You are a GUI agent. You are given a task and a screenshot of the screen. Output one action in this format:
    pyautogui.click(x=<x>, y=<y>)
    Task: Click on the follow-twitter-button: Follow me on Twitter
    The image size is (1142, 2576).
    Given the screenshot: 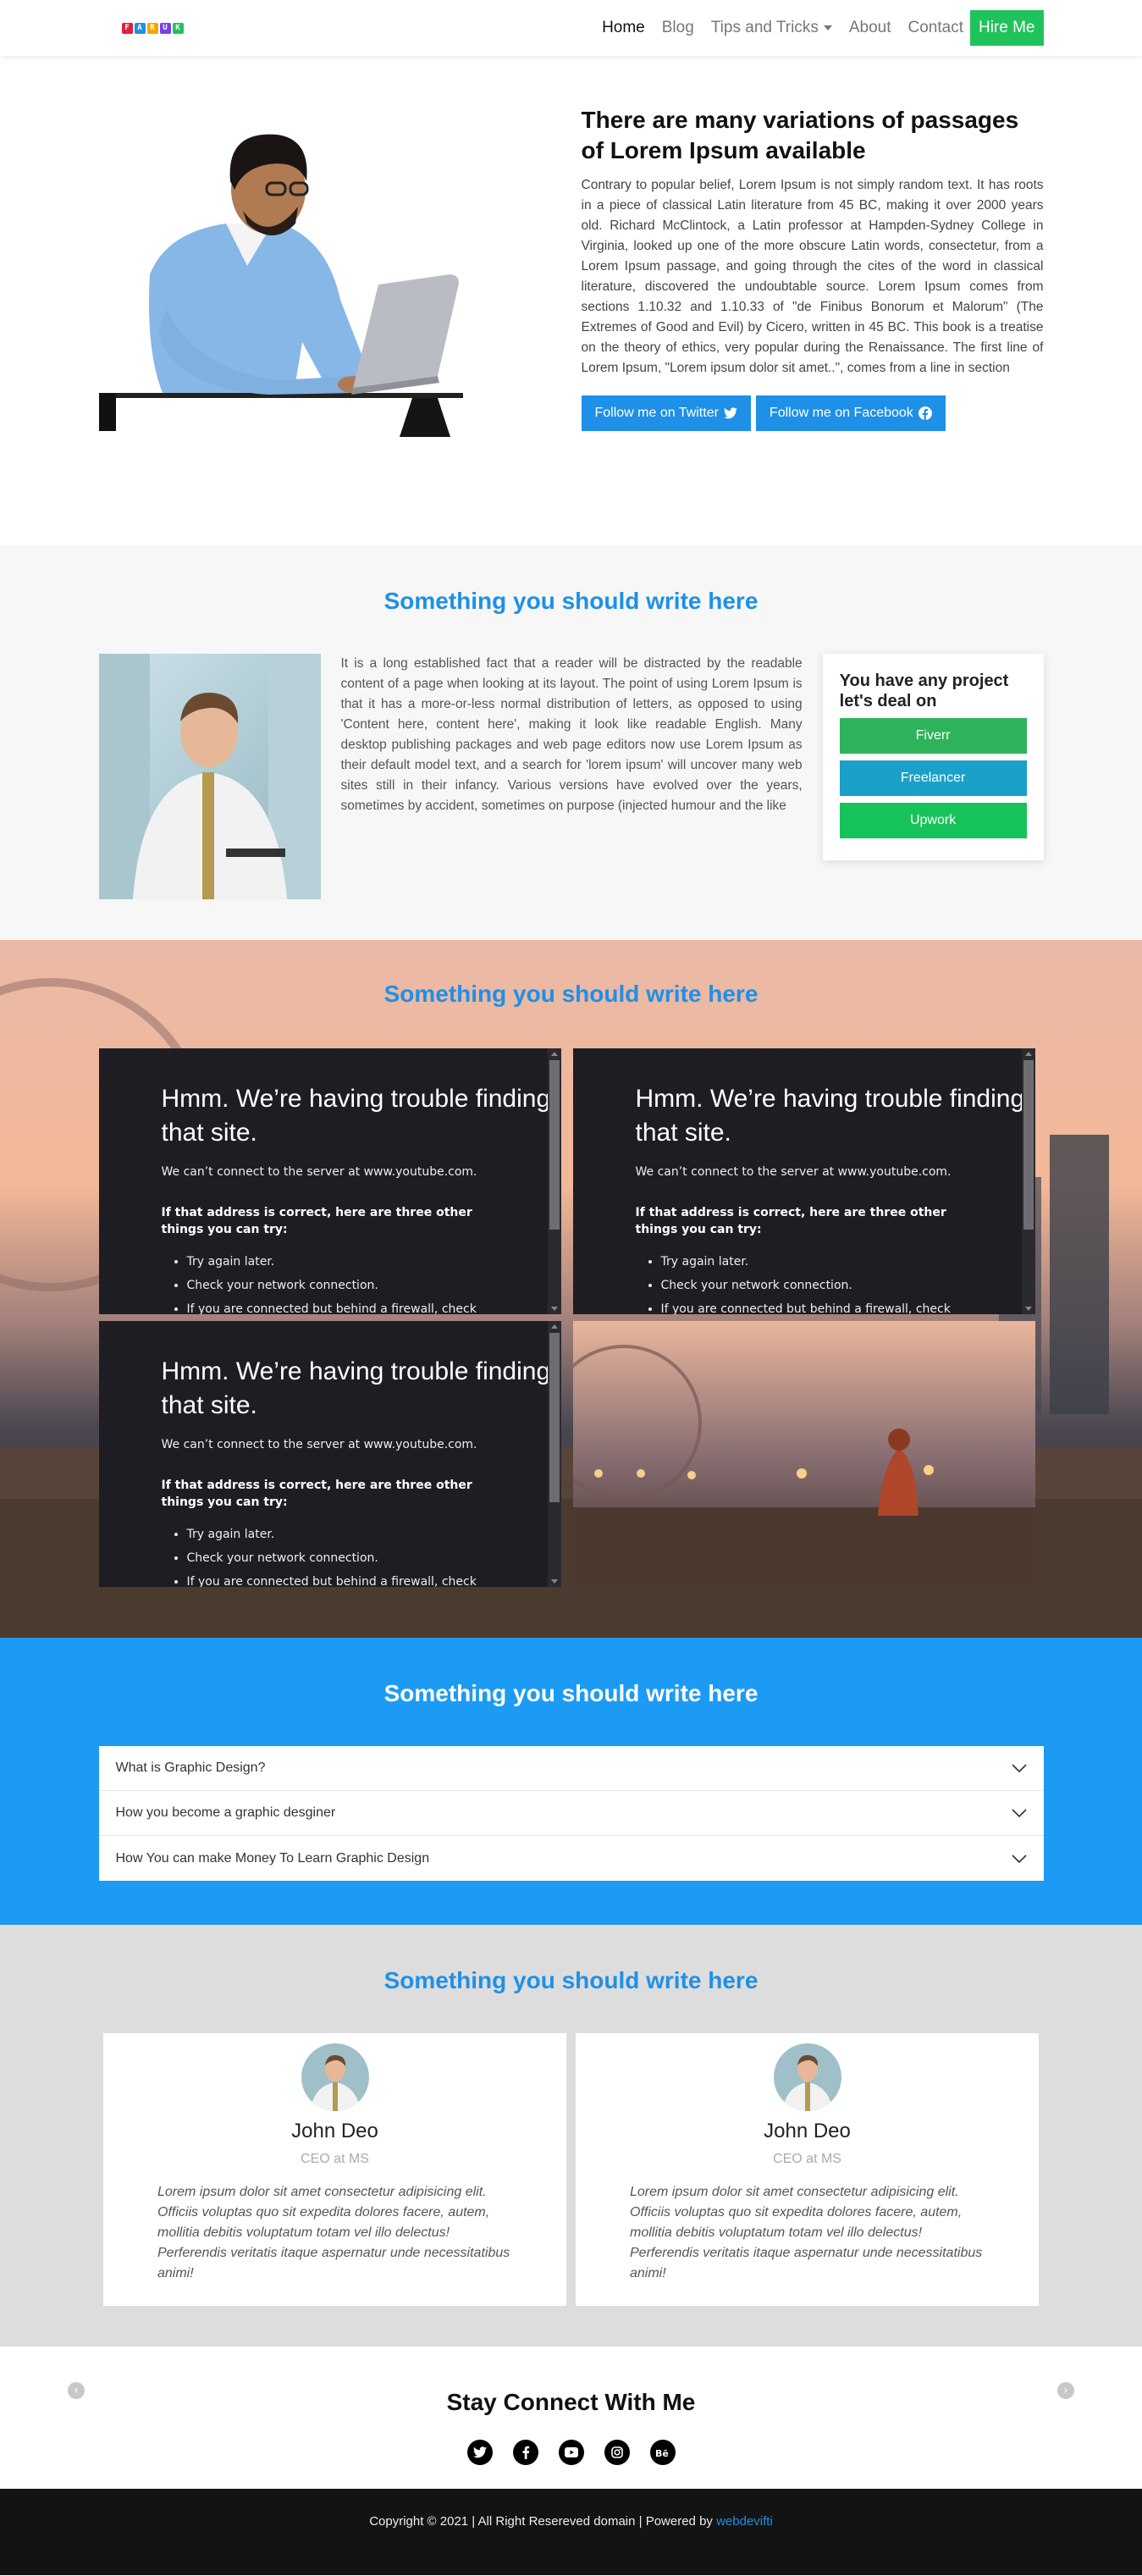 What is the action you would take?
    pyautogui.click(x=666, y=413)
    